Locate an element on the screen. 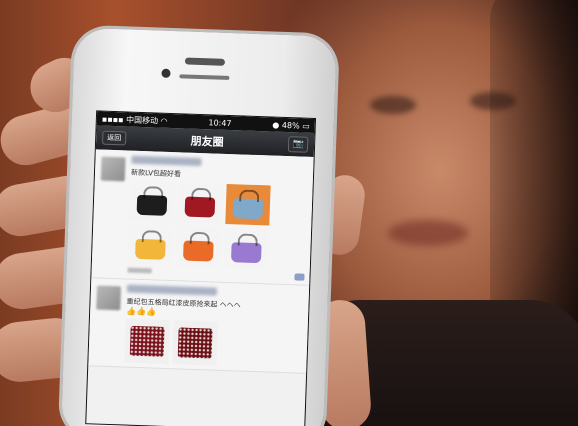  comment-icon is located at coordinates (299, 277).